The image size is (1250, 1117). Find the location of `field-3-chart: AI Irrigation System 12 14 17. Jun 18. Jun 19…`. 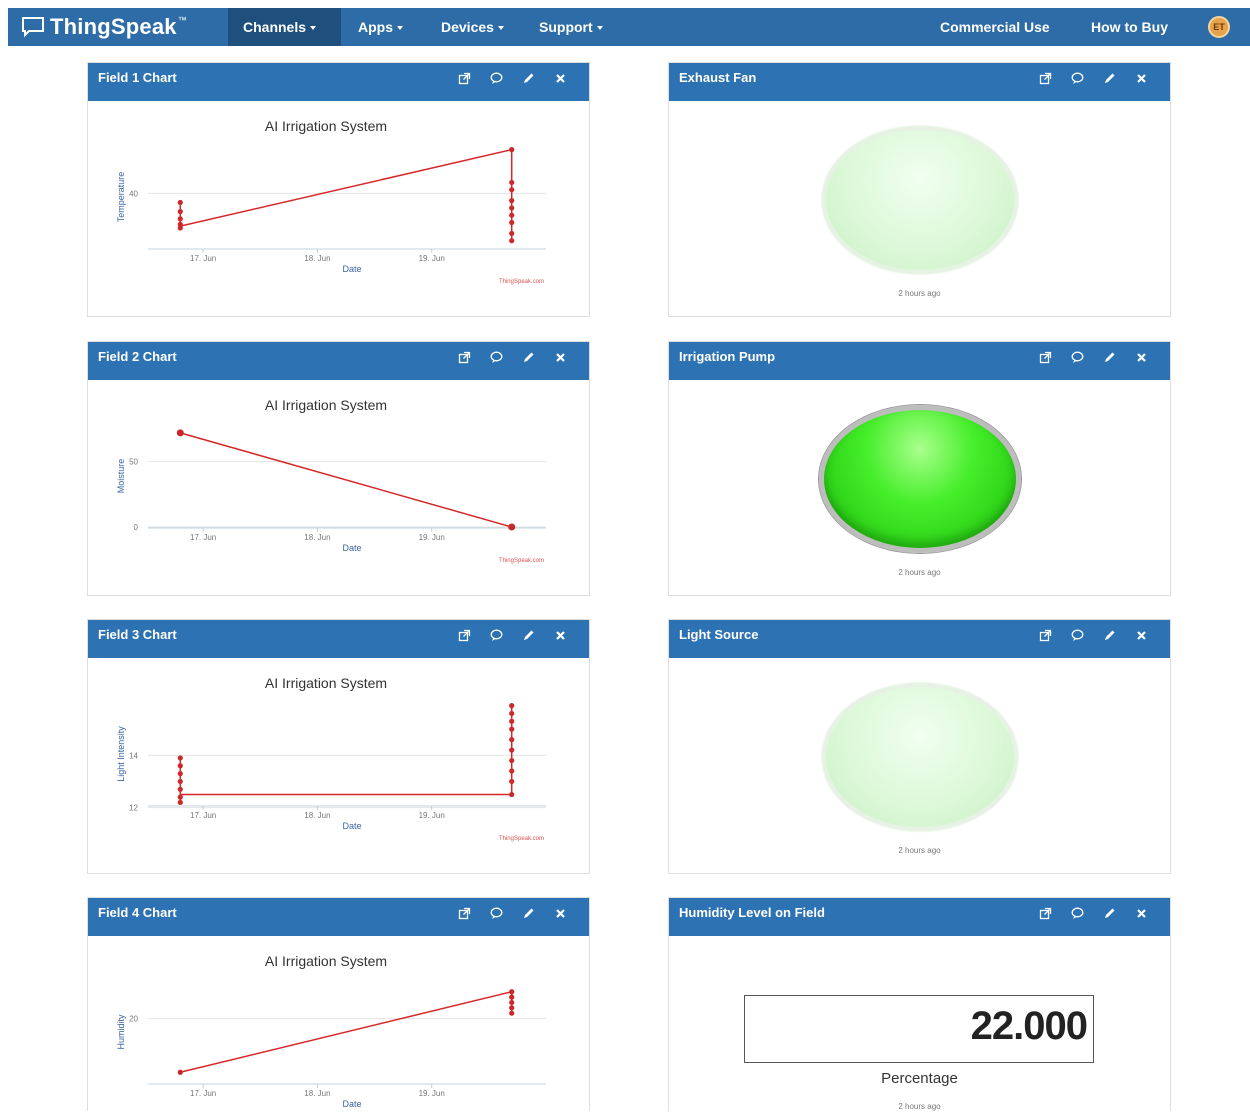

field-3-chart: AI Irrigation System 12 14 17. Jun 18. Jun 19… is located at coordinates (338, 765).